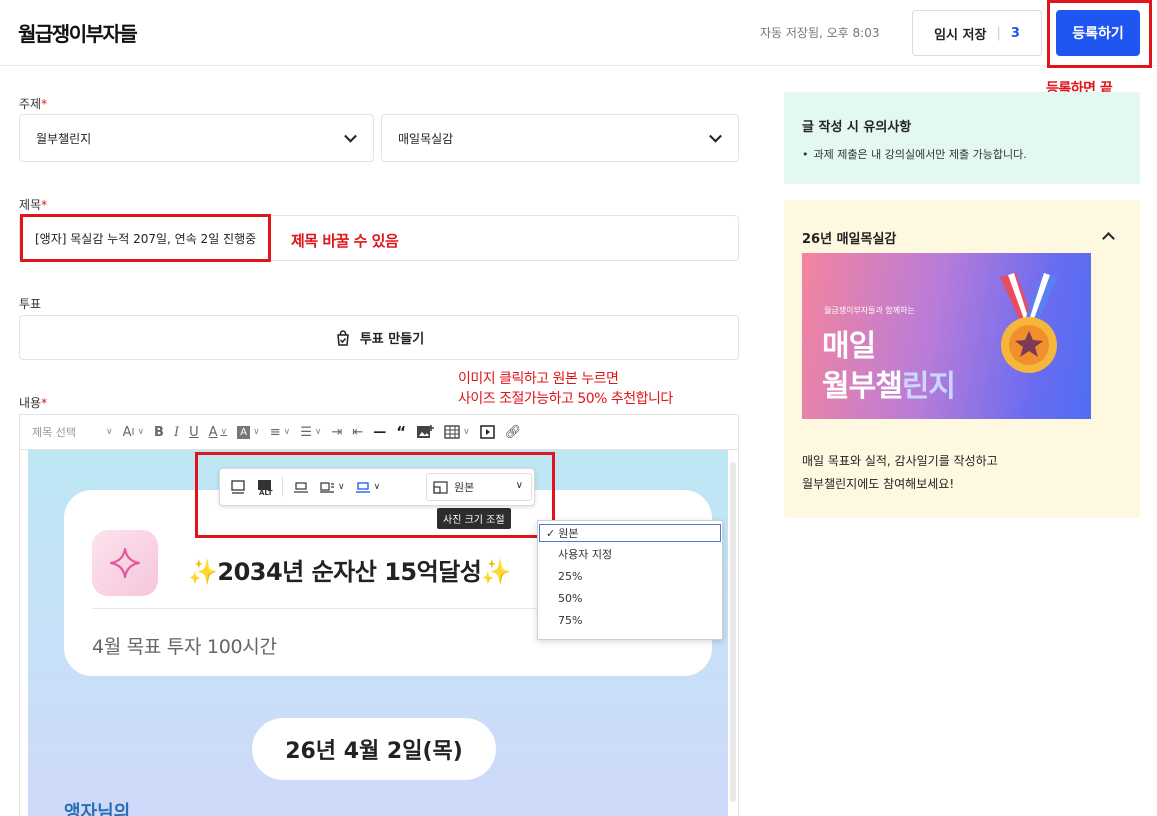 Image resolution: width=1157 pixels, height=816 pixels. Describe the element at coordinates (560, 138) in the screenshot. I see `topic-select-subcategory: 매일목실감` at that location.